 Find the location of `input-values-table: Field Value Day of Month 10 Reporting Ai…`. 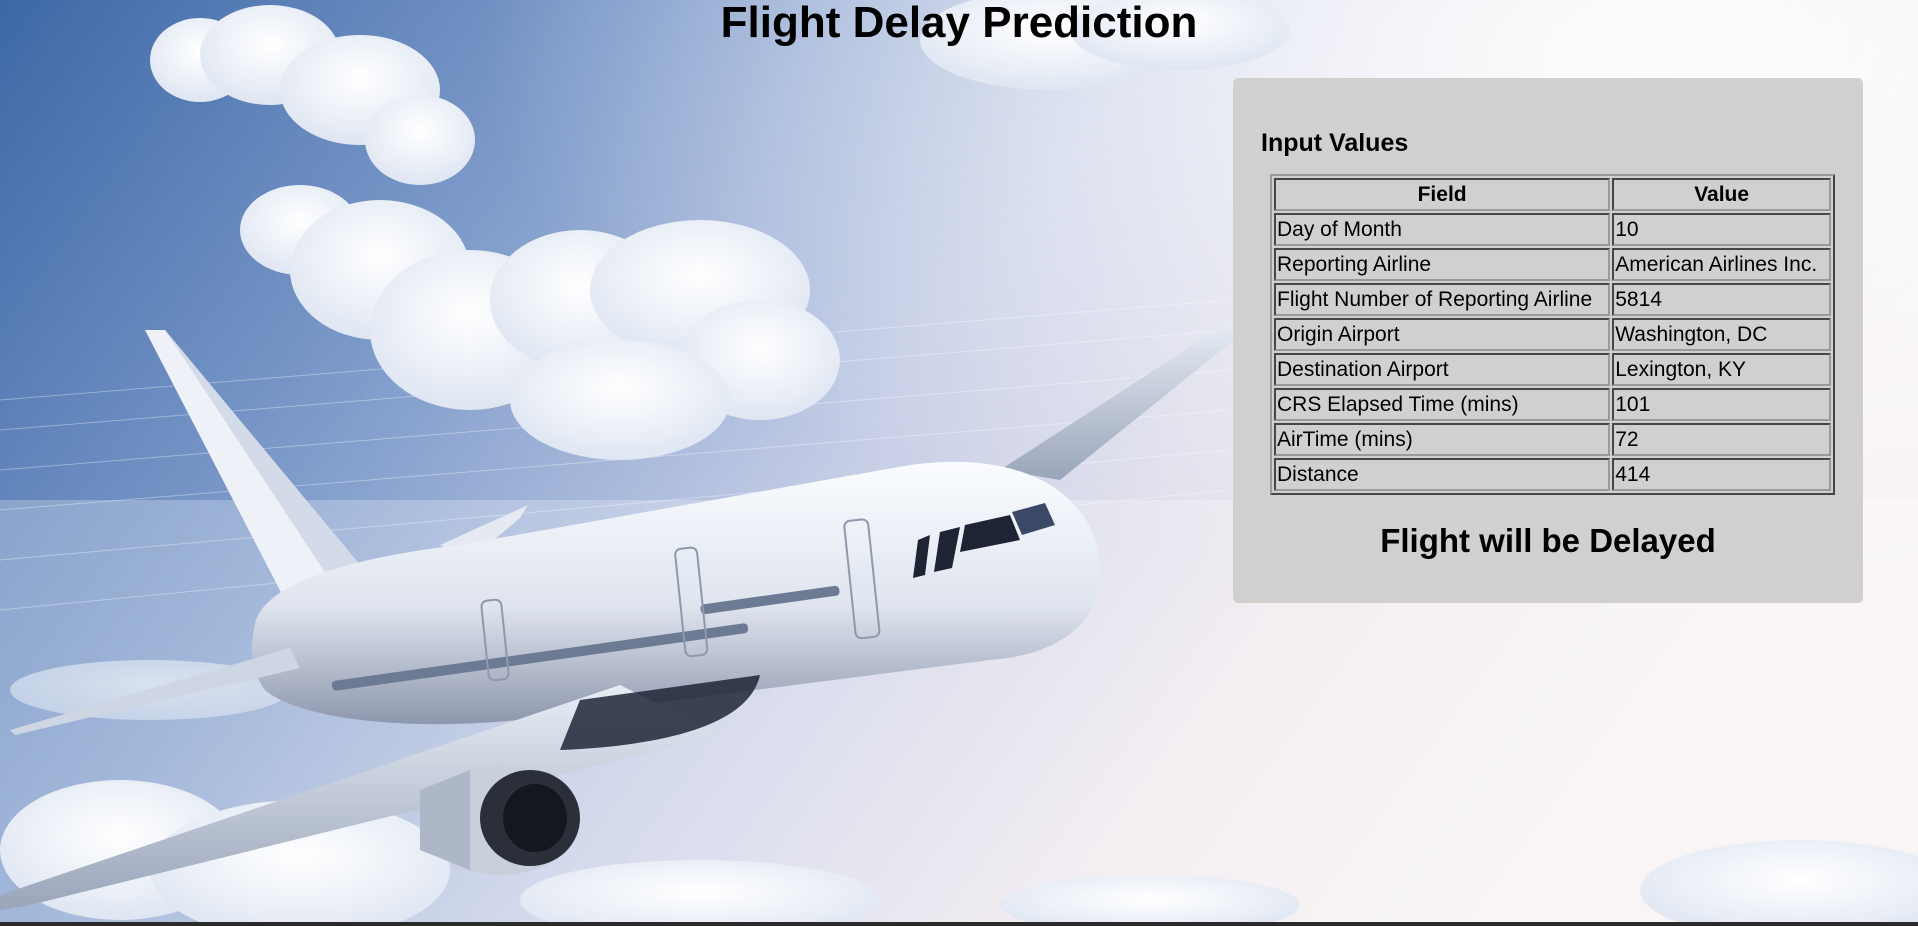

input-values-table: Field Value Day of Month 10 Reporting Ai… is located at coordinates (1552, 334).